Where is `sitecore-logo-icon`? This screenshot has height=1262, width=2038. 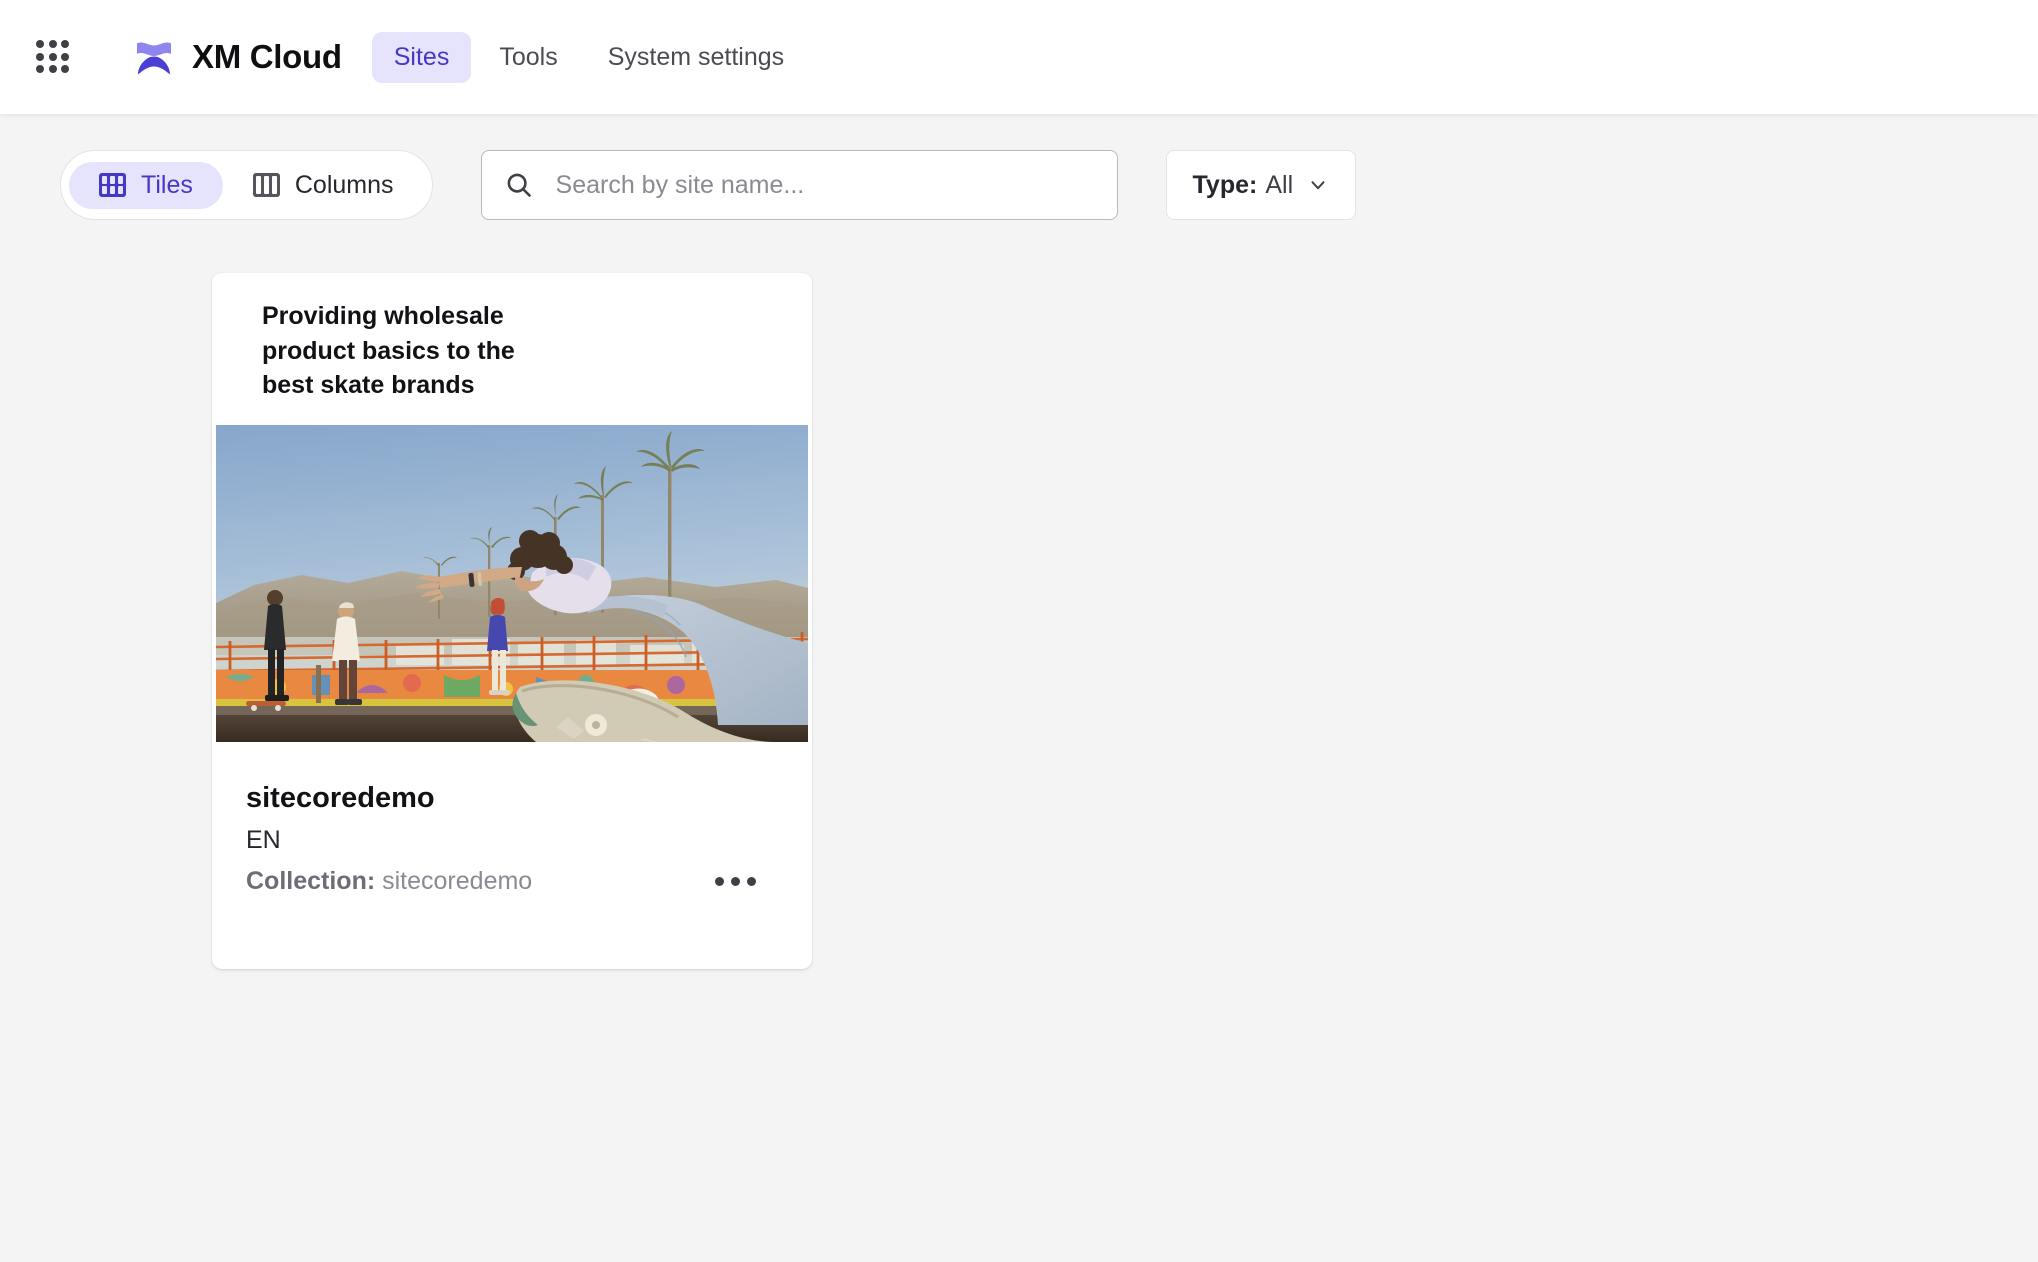 sitecore-logo-icon is located at coordinates (154, 58).